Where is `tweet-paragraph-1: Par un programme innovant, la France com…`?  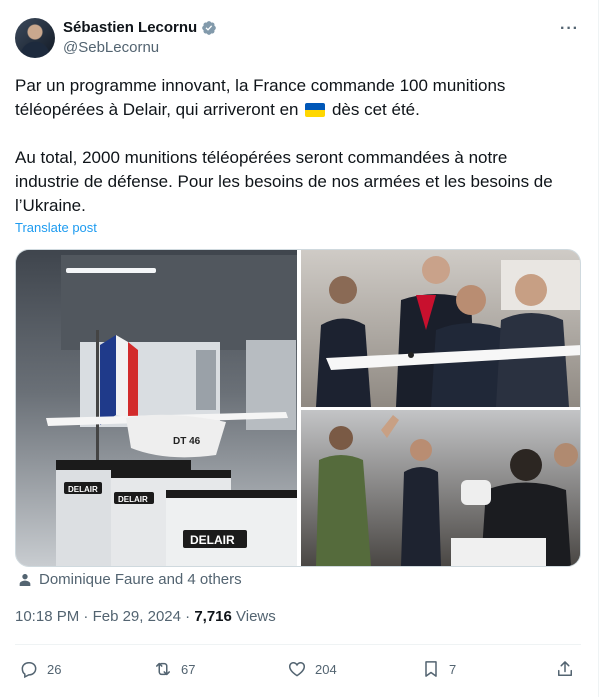 tweet-paragraph-1: Par un programme innovant, la France com… is located at coordinates (295, 98).